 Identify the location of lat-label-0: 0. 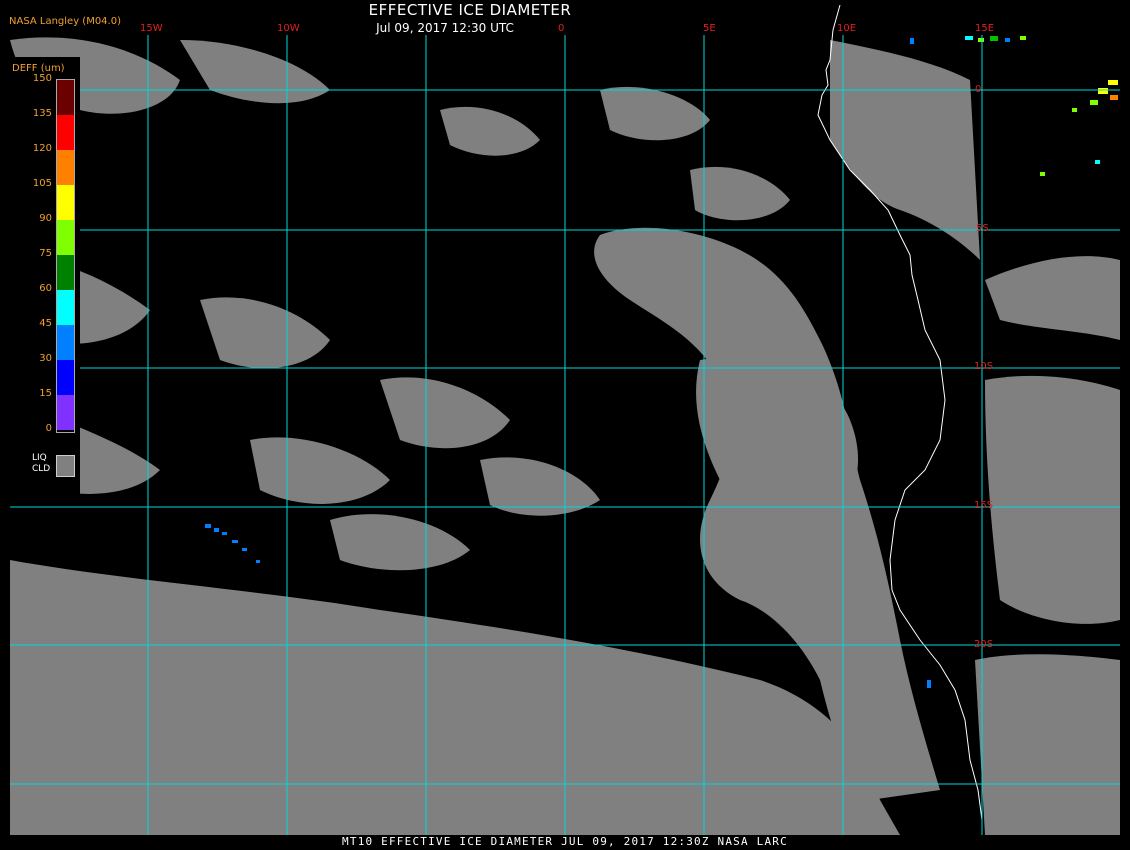
(978, 89).